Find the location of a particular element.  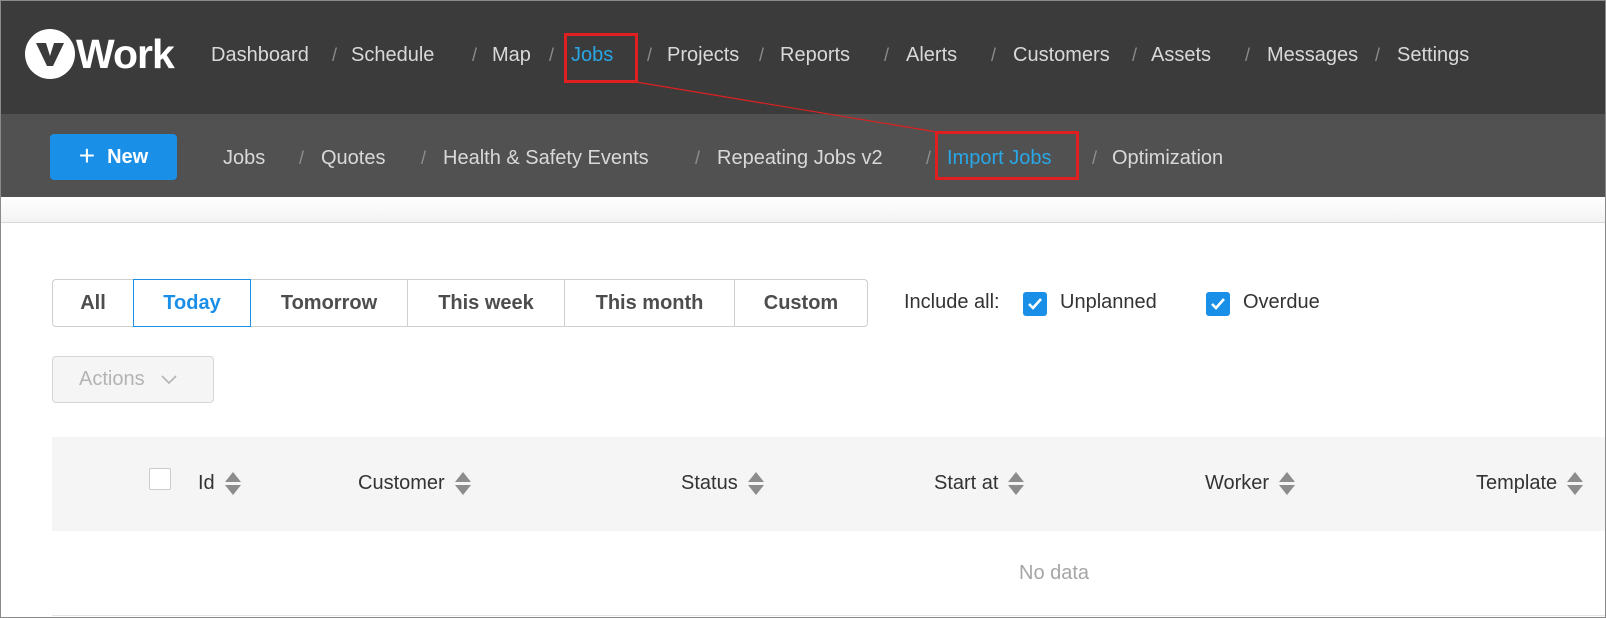

column-label: Status is located at coordinates (709, 483).